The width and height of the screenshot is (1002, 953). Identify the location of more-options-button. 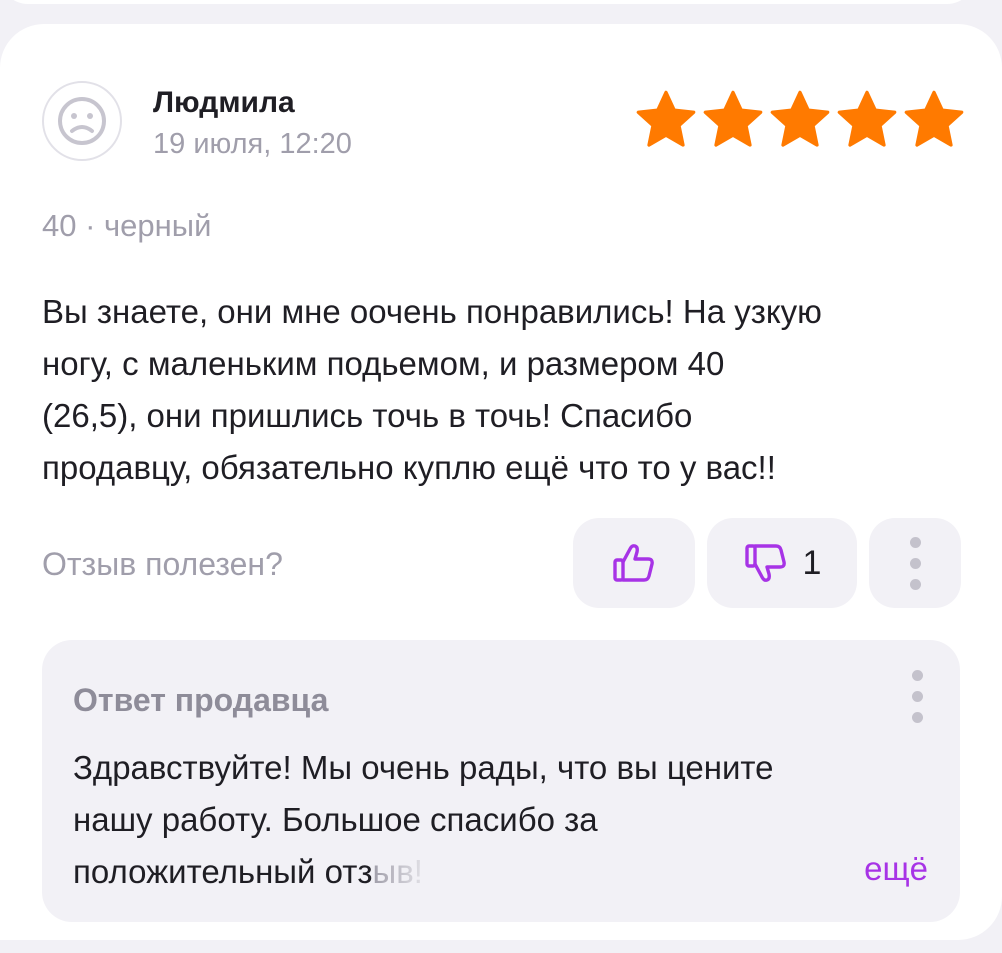
(915, 563).